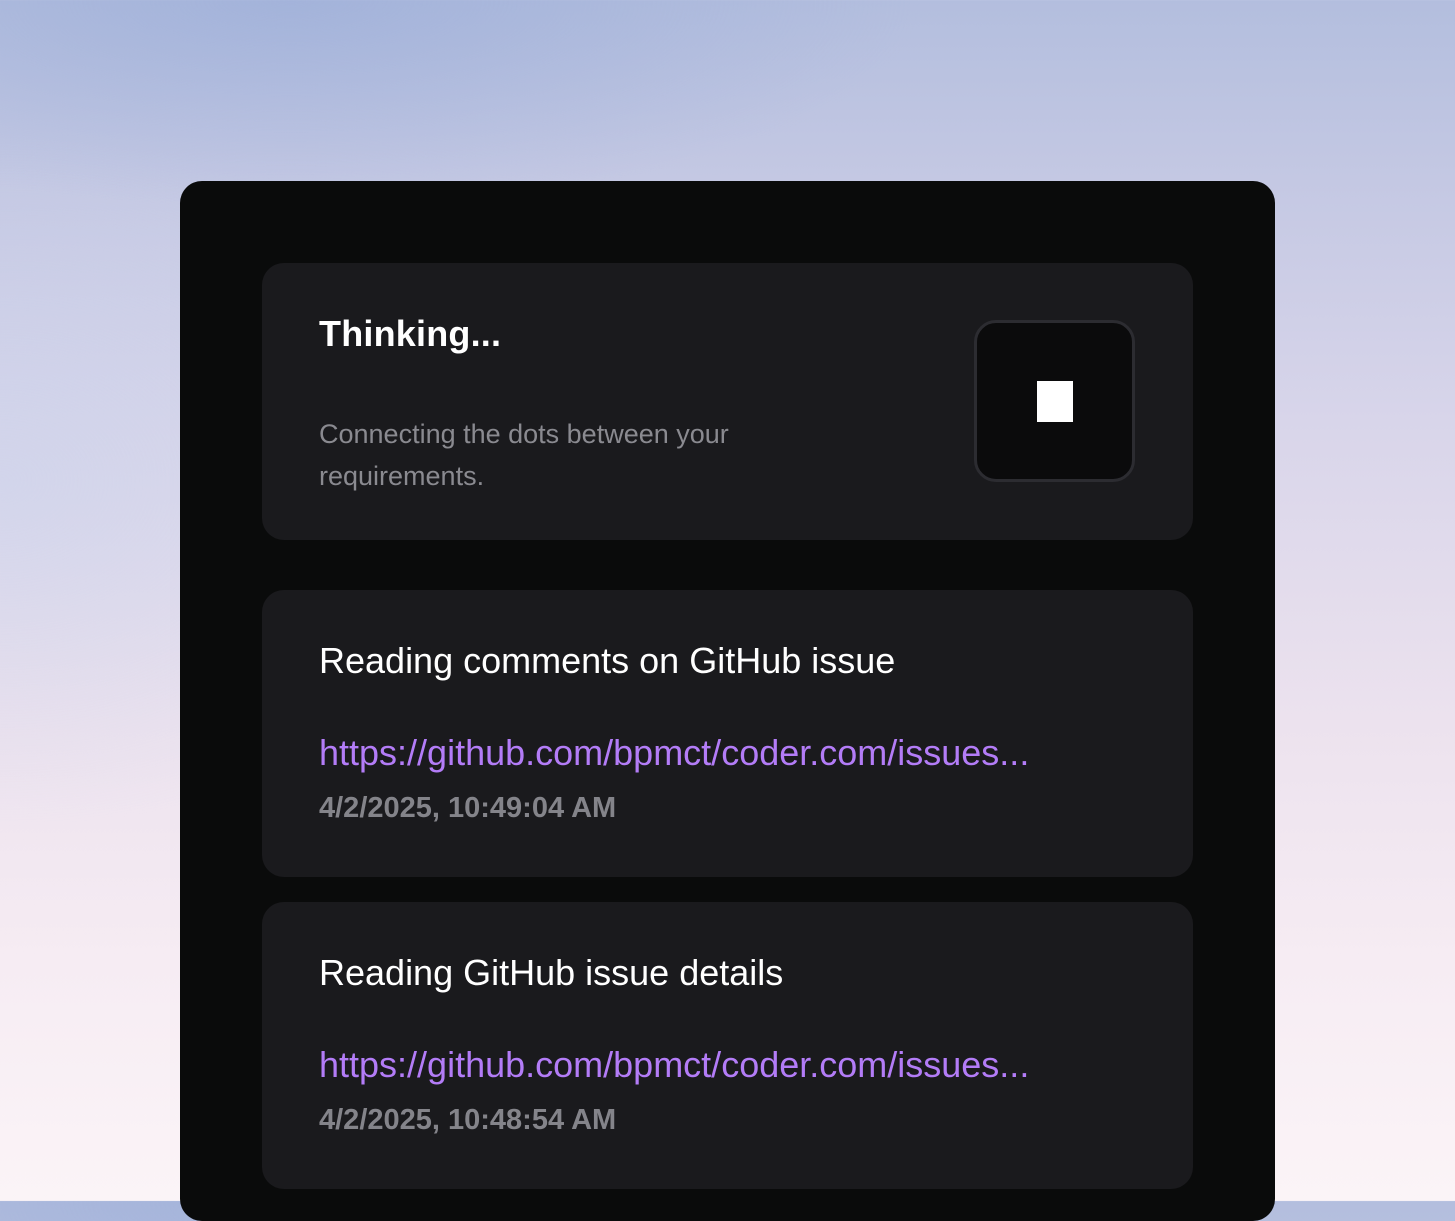 The image size is (1455, 1221). I want to click on activity-timestamp: 4/2/2025, 10:48:54 AM, so click(468, 1120).